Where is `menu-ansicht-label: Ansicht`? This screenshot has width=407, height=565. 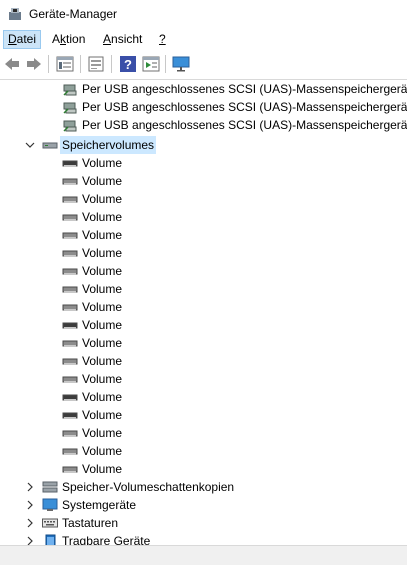 menu-ansicht-label: Ansicht is located at coordinates (123, 39).